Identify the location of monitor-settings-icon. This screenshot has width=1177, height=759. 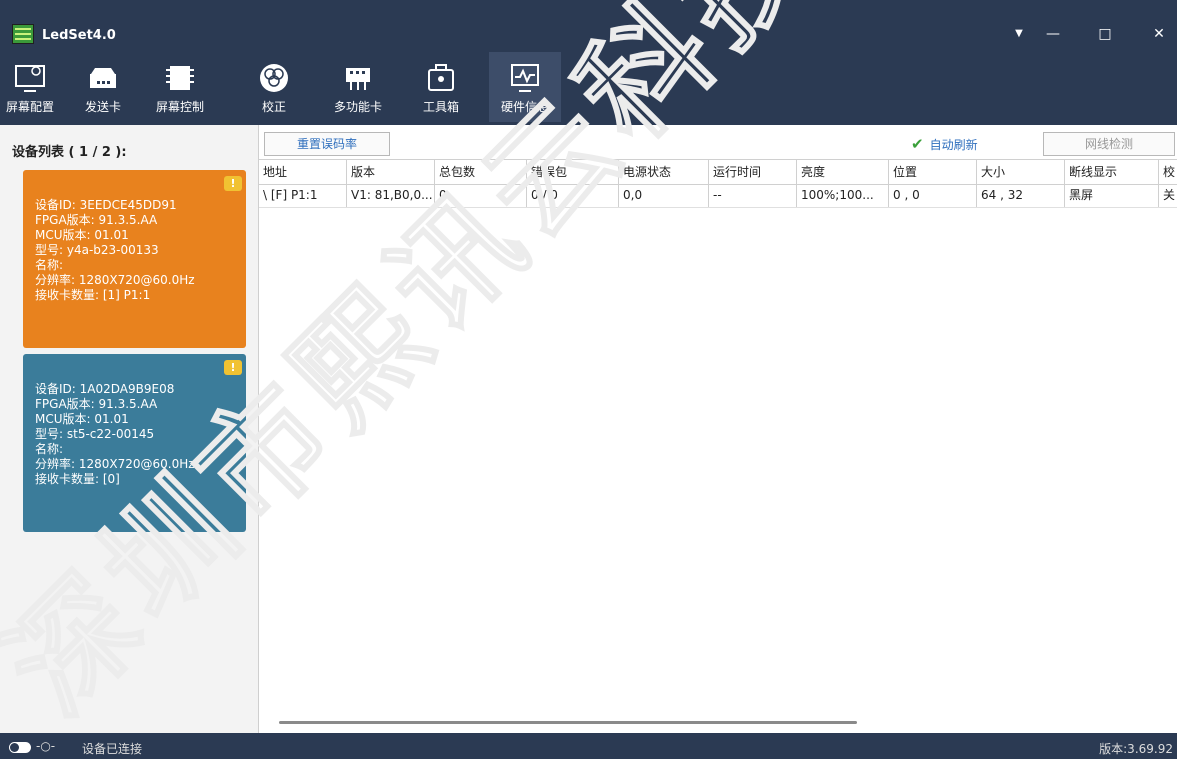
(30, 78).